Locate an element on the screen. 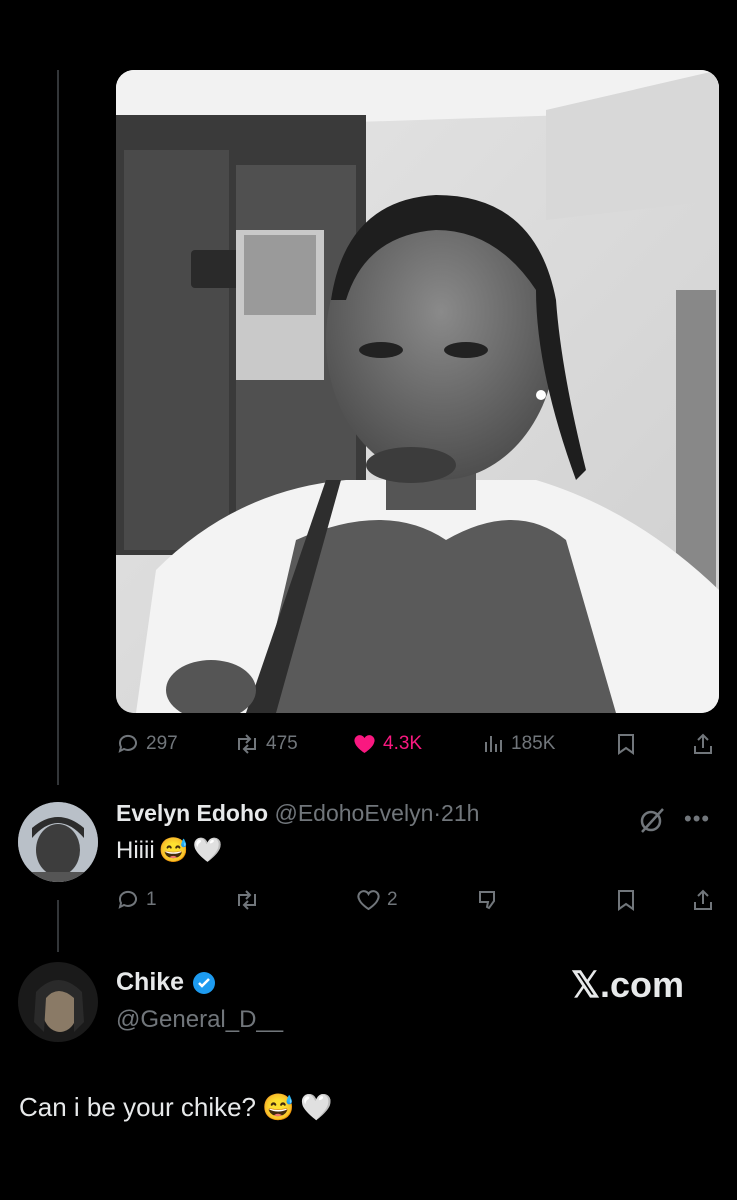  thread-line-bottom is located at coordinates (58, 926).